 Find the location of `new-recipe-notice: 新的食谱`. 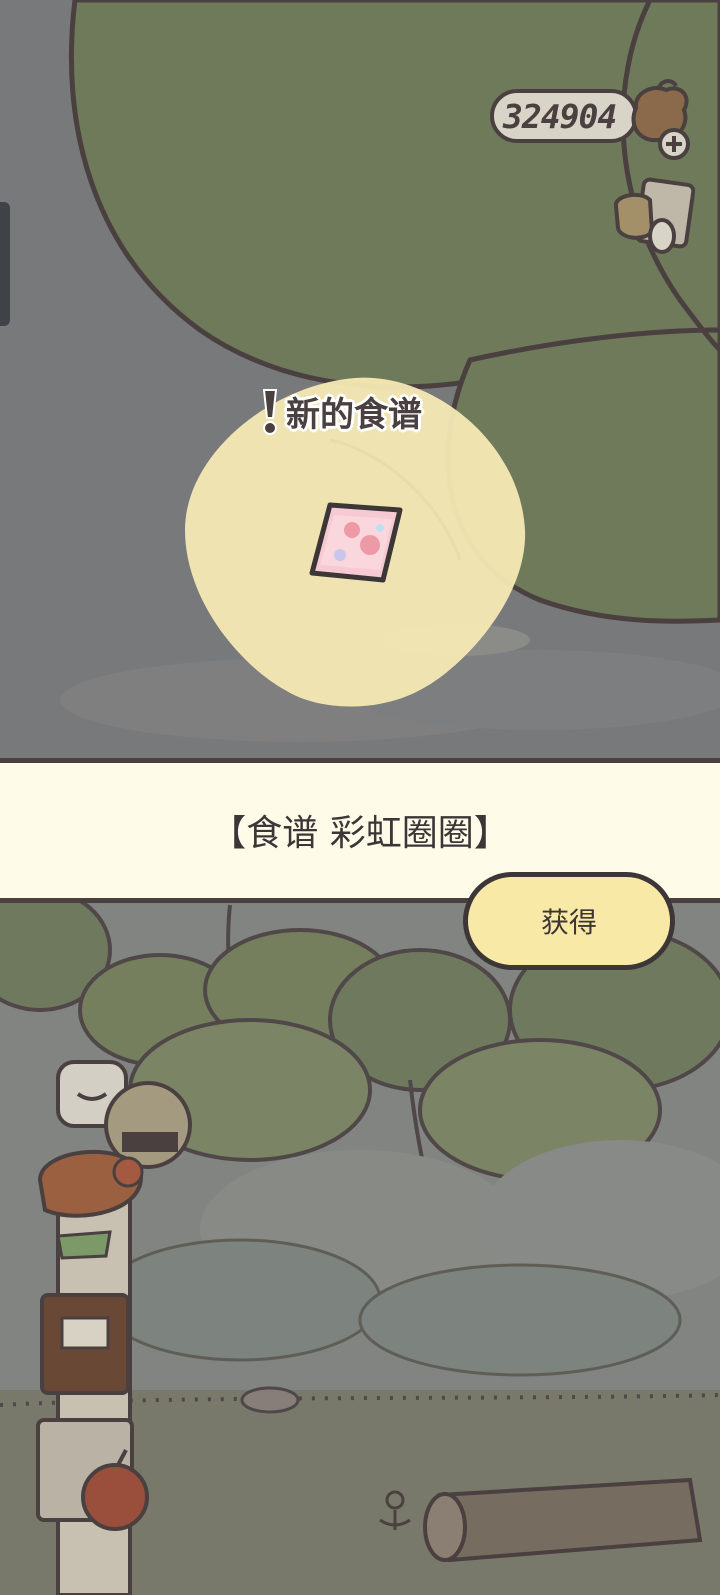

new-recipe-notice: 新的食谱 is located at coordinates (341, 411).